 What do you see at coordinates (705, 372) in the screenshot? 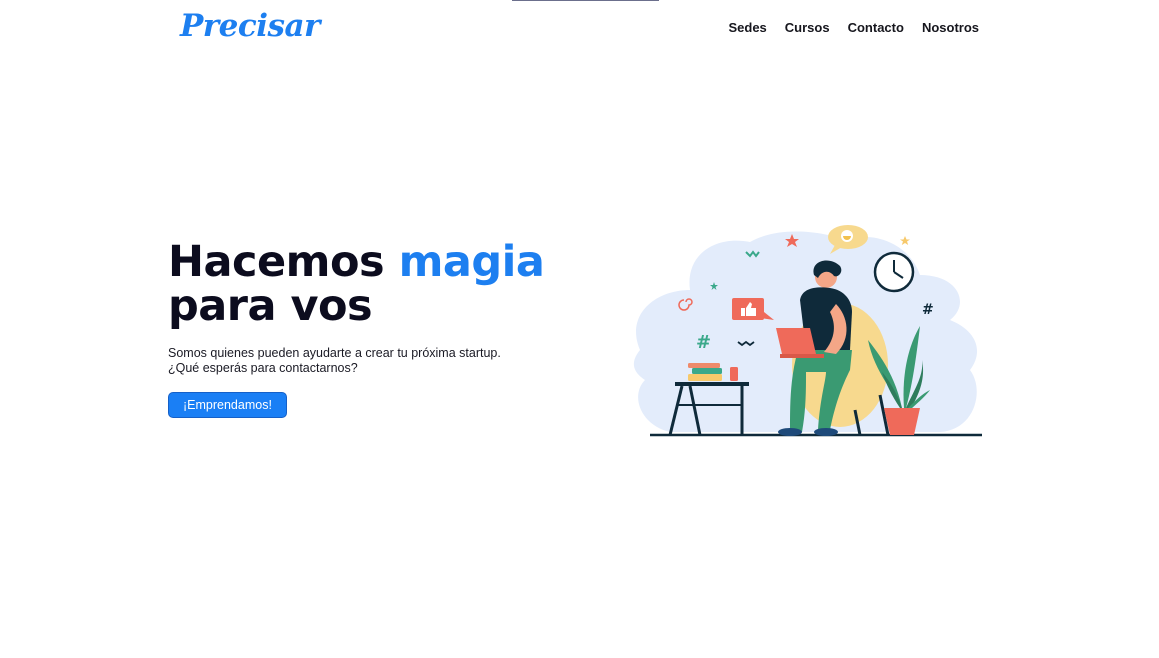
I see `books-icon` at bounding box center [705, 372].